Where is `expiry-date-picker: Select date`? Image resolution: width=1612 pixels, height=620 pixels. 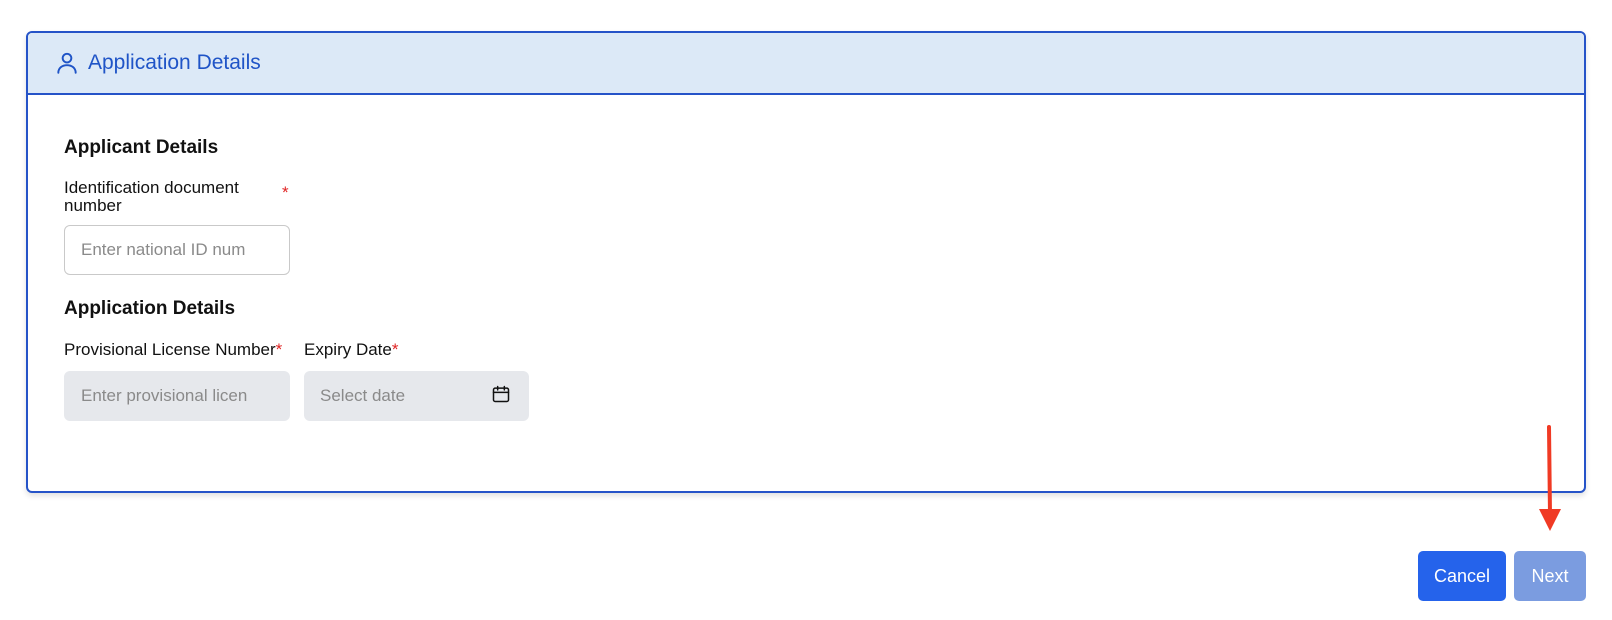
expiry-date-picker: Select date is located at coordinates (416, 396).